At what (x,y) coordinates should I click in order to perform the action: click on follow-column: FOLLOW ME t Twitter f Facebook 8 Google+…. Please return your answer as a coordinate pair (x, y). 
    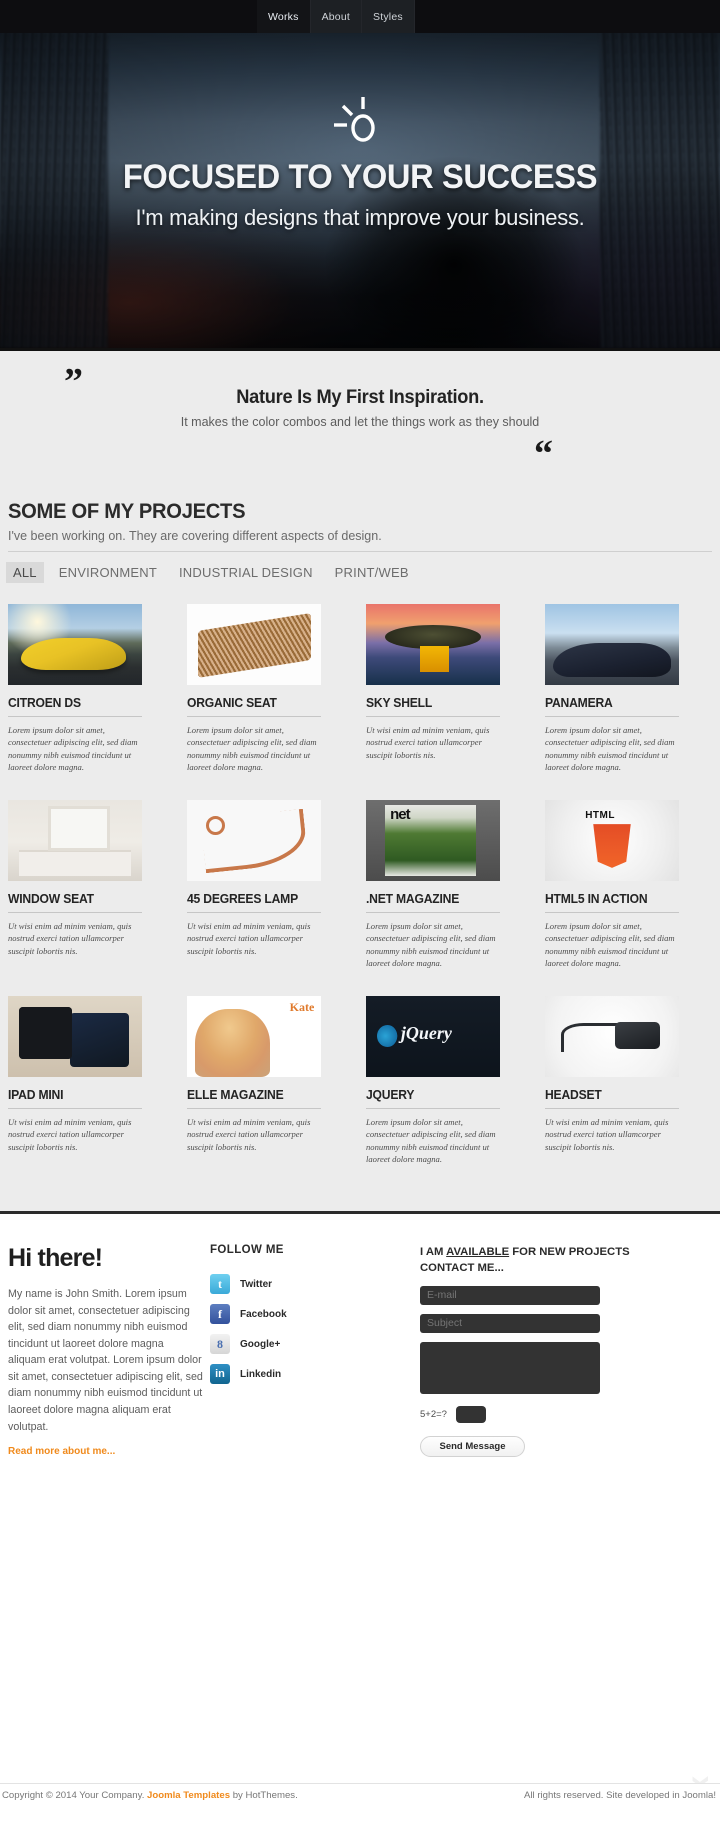
    Looking at the image, I should click on (285, 1314).